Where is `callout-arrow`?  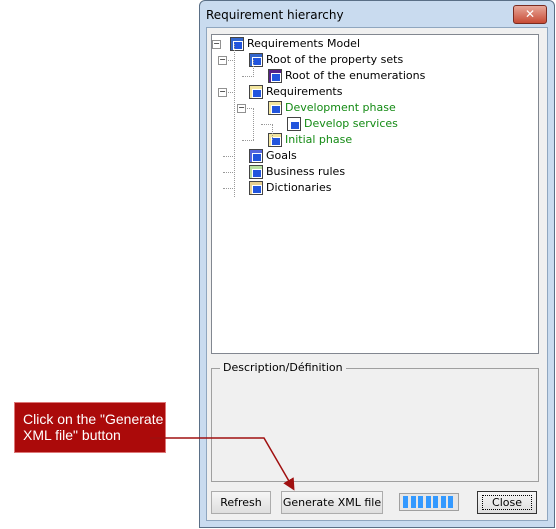
callout-arrow is located at coordinates (222, 464).